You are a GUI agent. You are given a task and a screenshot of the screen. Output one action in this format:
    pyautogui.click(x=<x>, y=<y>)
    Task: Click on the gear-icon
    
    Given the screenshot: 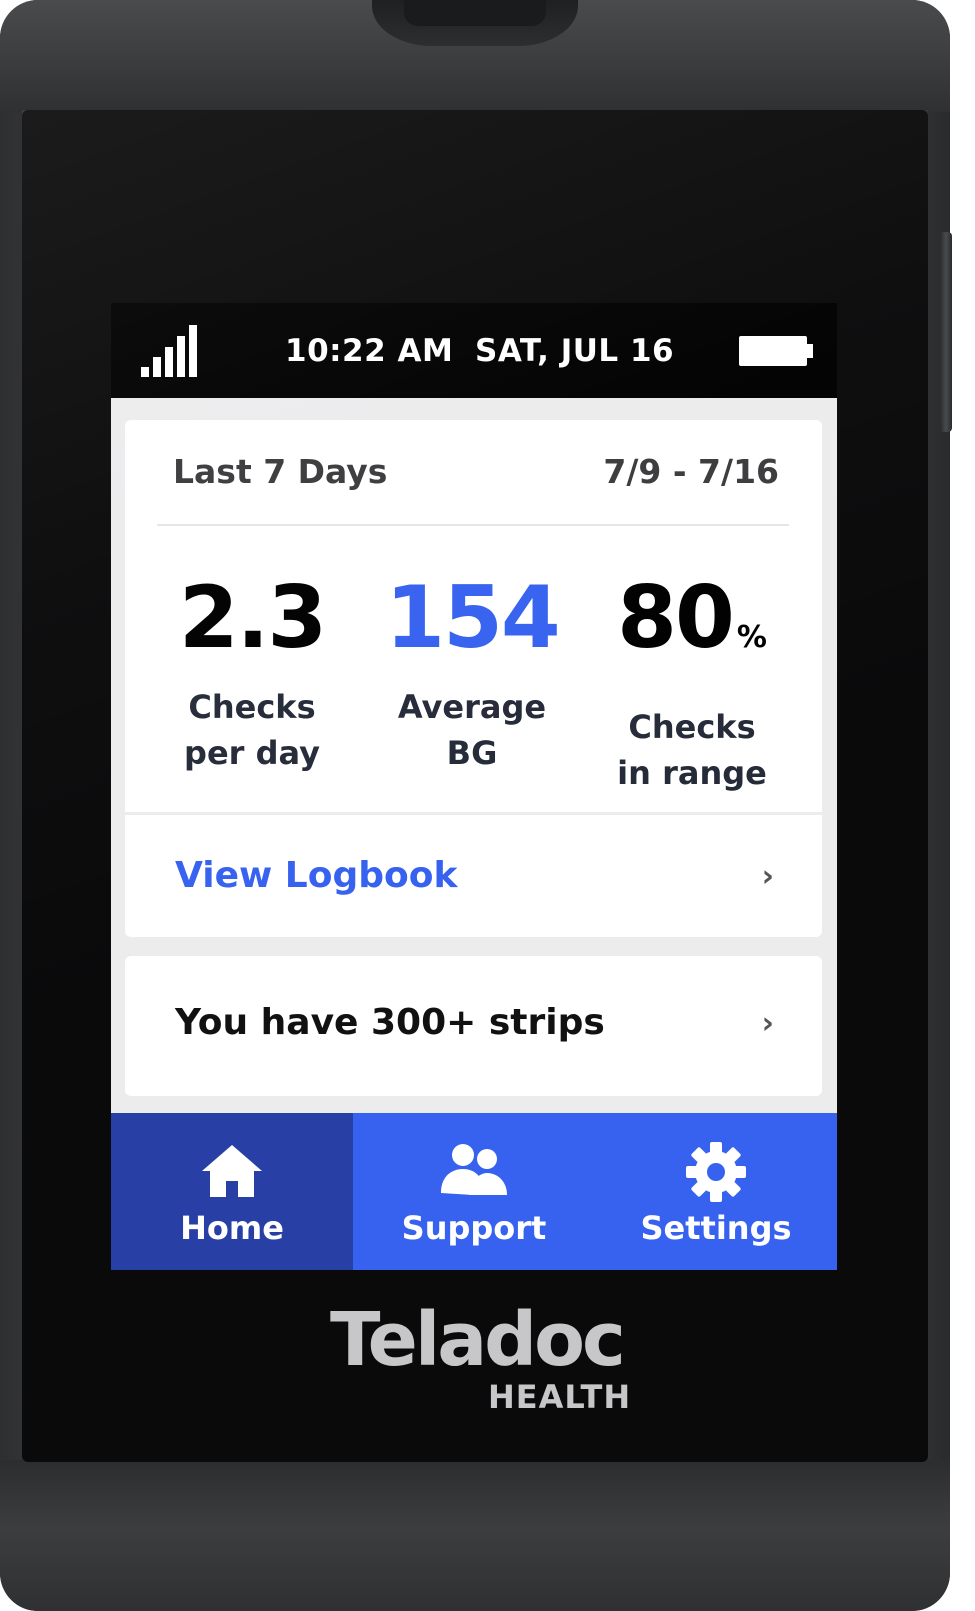 What is the action you would take?
    pyautogui.click(x=716, y=1172)
    